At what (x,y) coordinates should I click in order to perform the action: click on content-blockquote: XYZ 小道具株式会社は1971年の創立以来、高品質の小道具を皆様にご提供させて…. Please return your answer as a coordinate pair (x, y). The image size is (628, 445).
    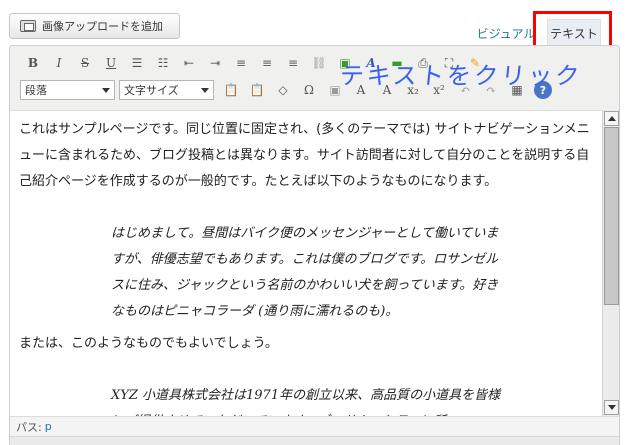
    Looking at the image, I should click on (308, 399).